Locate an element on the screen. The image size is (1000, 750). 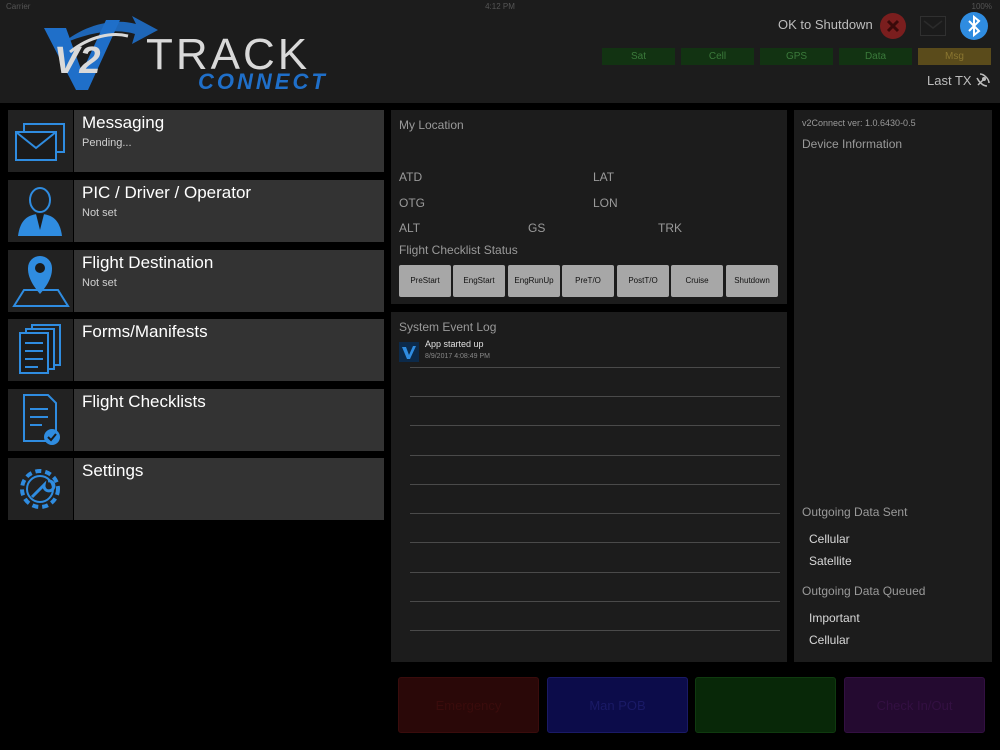
menu-title: Flight Destination is located at coordinates (148, 262).